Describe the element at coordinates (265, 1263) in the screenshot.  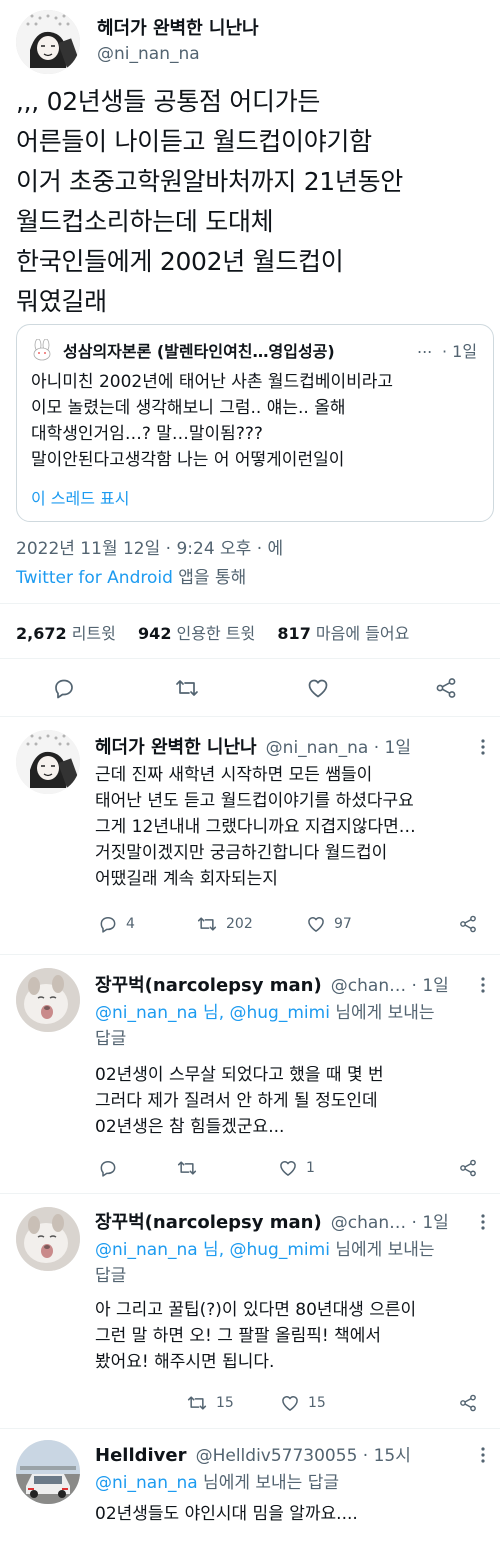
I see `replying-to: @ni_nan_na 님, @hug_mimi 님에게 보내는 답글` at that location.